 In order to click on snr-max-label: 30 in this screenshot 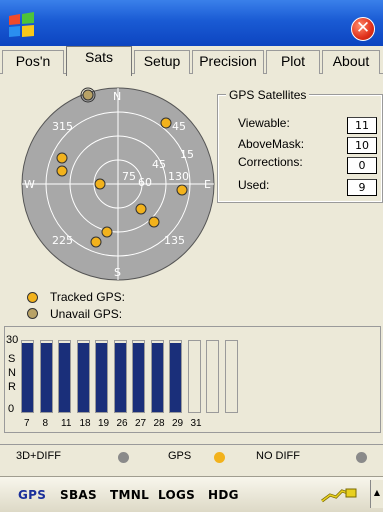, I will do `click(12, 340)`.